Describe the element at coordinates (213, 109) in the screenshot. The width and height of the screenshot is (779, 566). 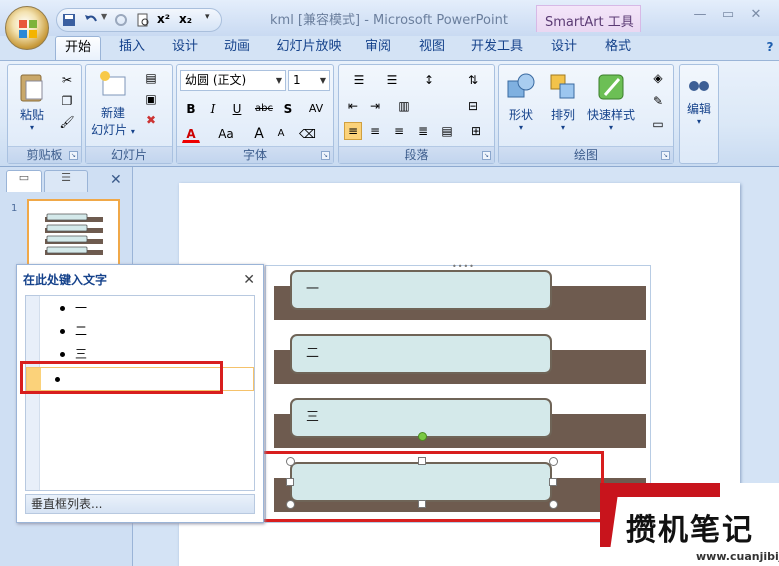
I see `italic-button: I` at that location.